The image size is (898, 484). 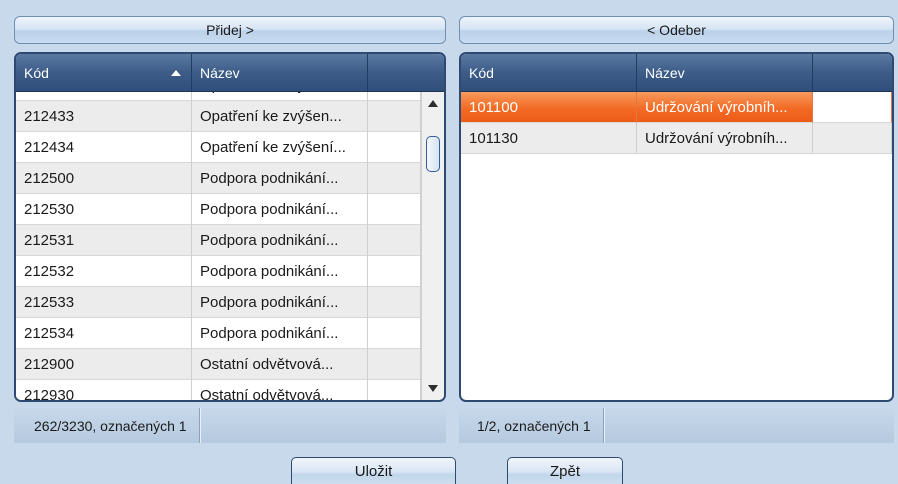 I want to click on status-text: 262/3230, označených 1, so click(x=107, y=425).